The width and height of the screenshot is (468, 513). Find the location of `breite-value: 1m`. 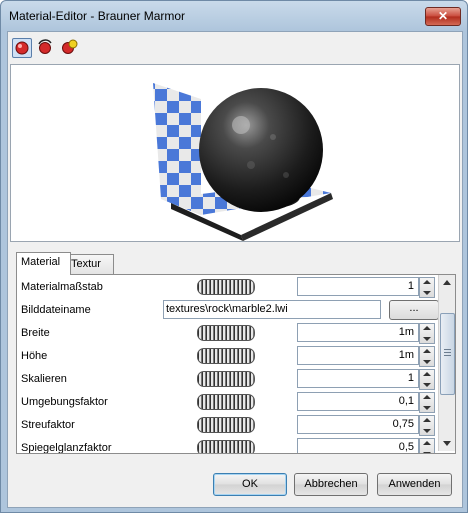

breite-value: 1m is located at coordinates (406, 332).